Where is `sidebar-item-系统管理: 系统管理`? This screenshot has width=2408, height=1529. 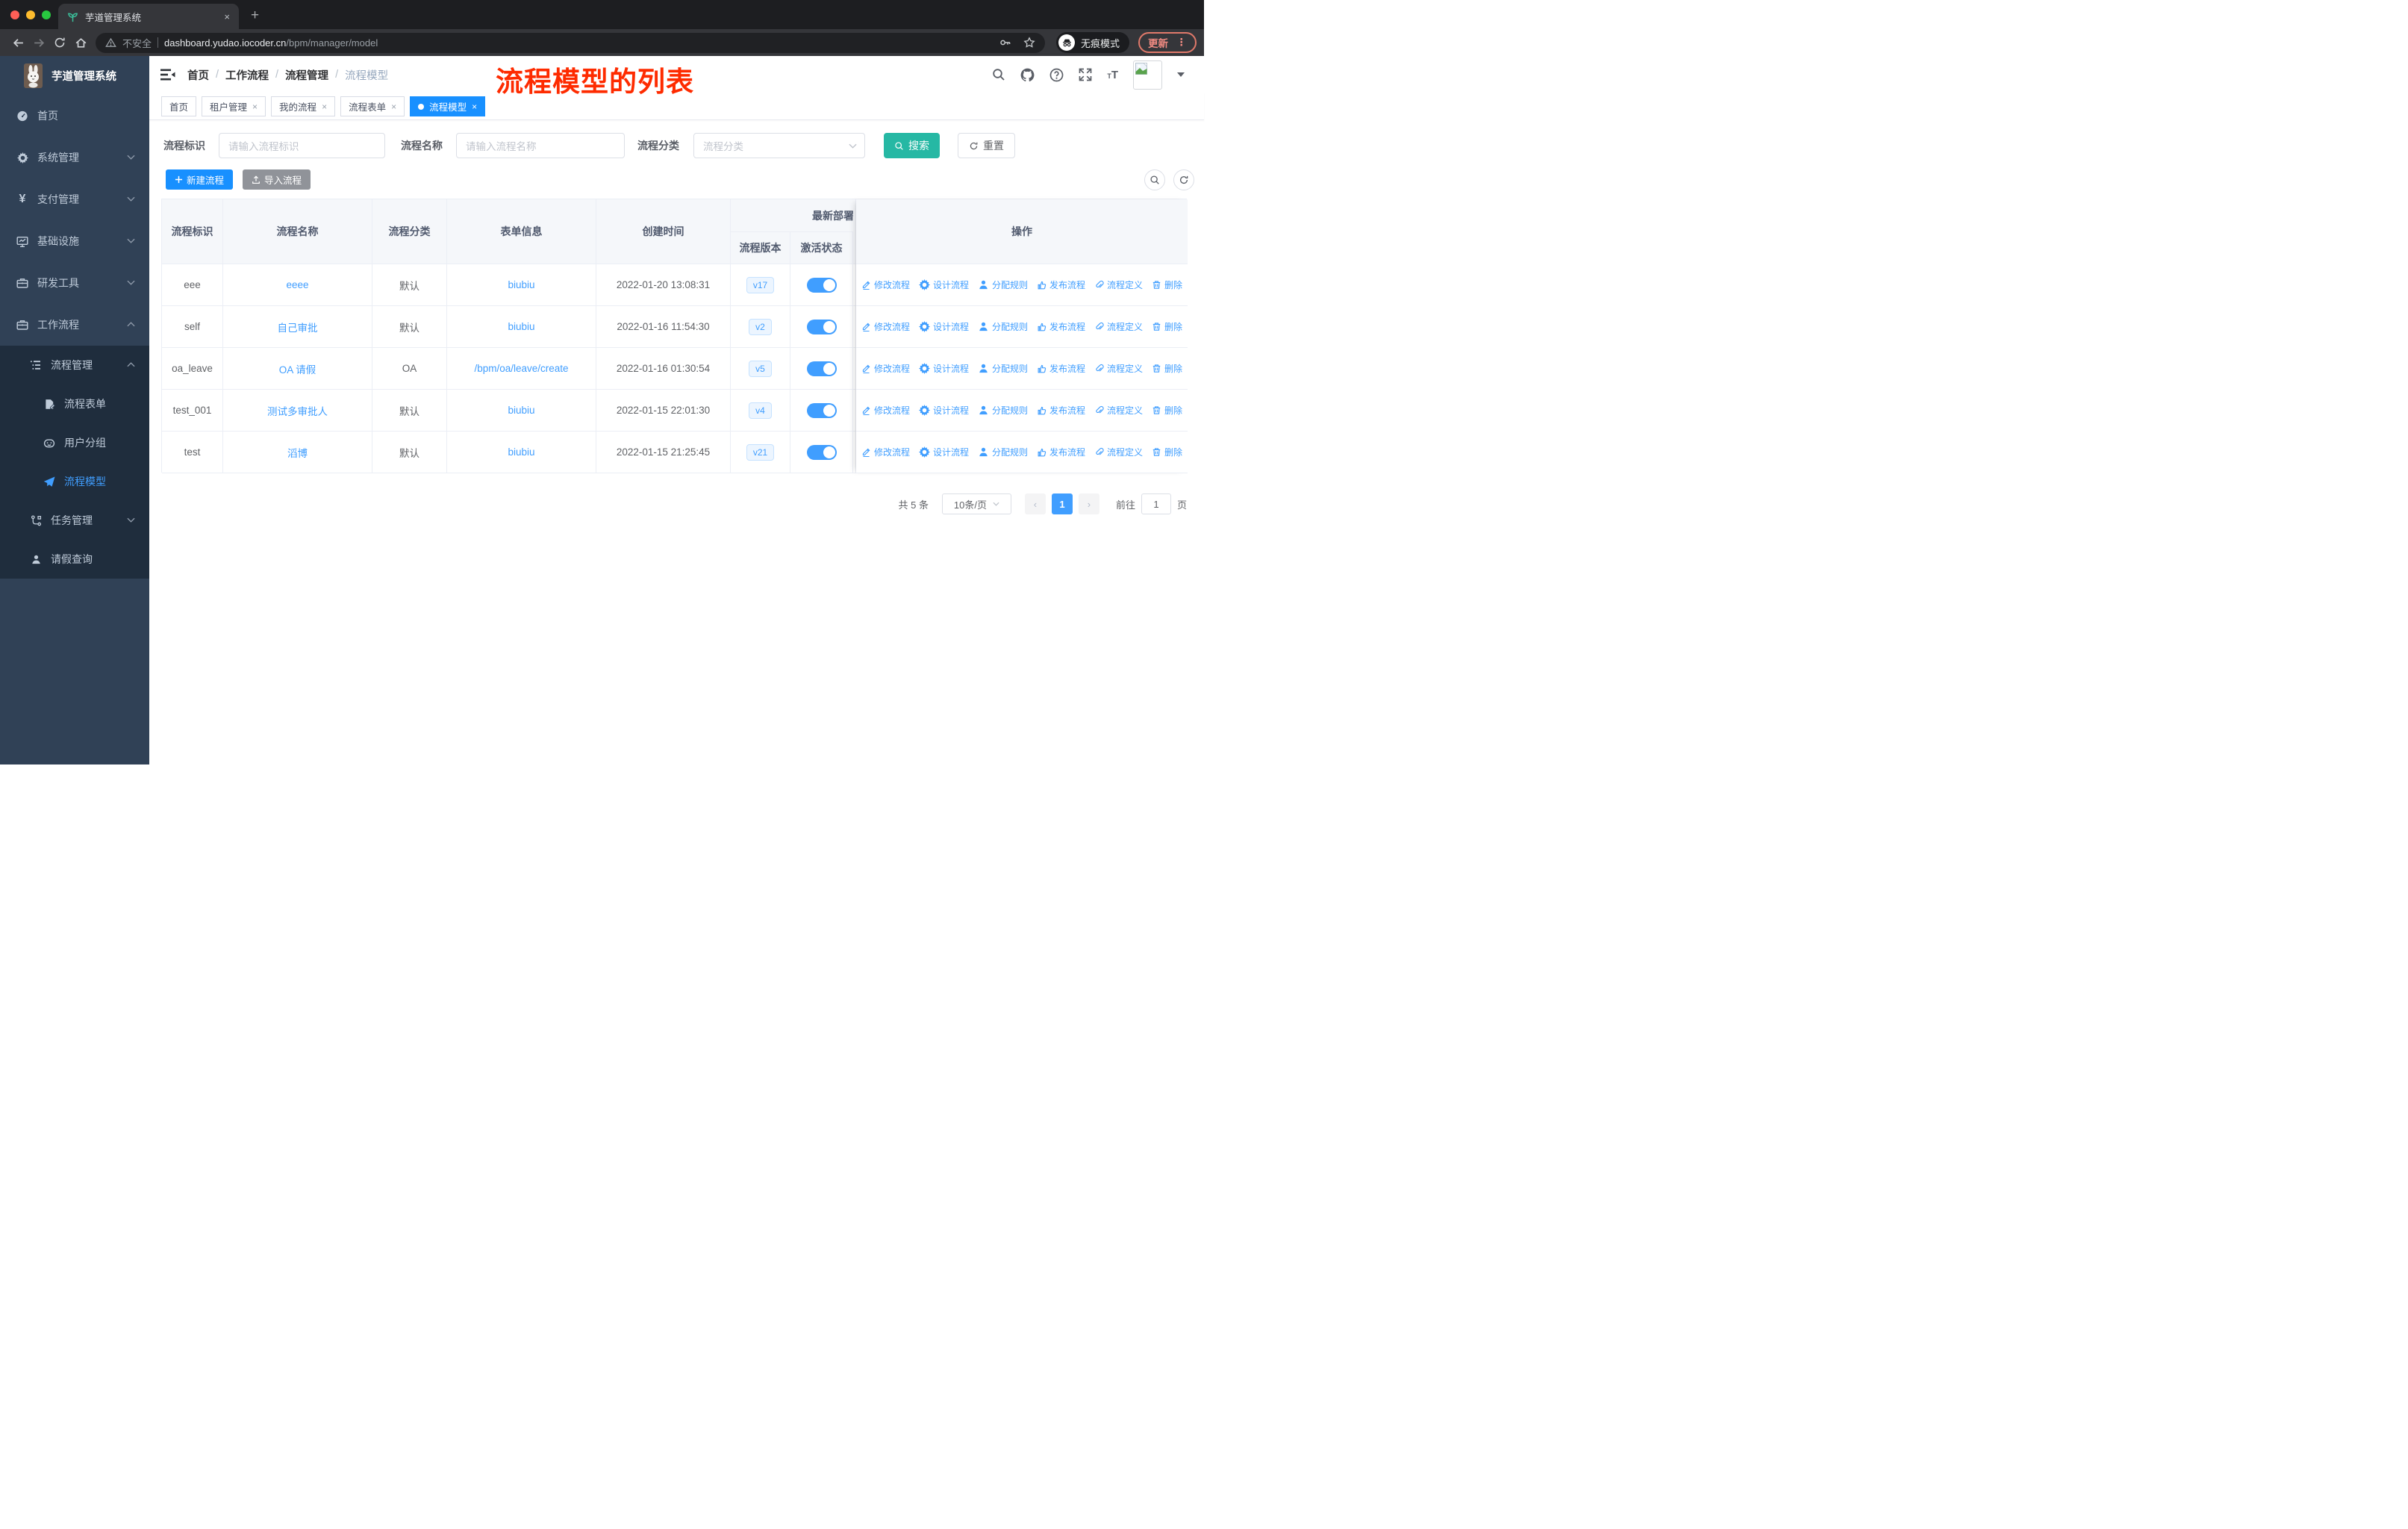 sidebar-item-系统管理: 系统管理 is located at coordinates (74, 157).